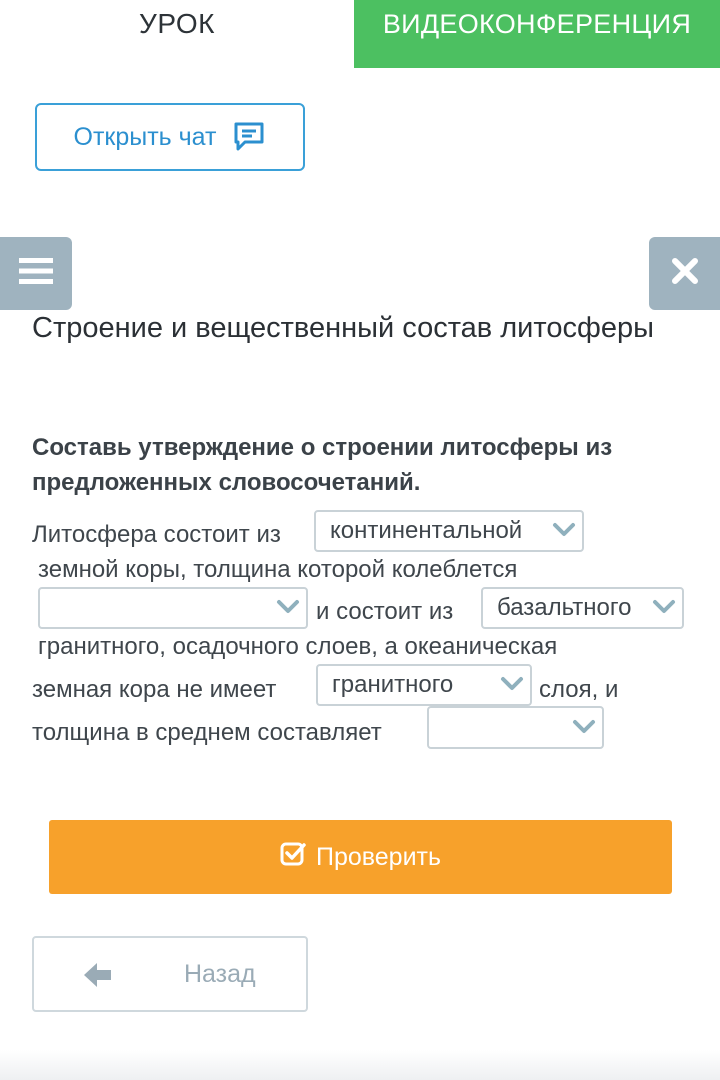  I want to click on dropdown-1: континентальной, so click(449, 531).